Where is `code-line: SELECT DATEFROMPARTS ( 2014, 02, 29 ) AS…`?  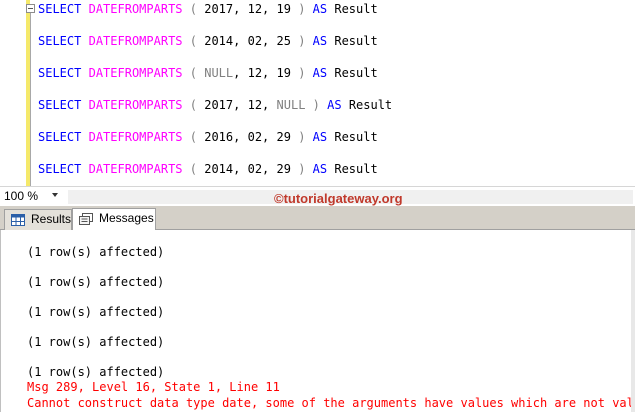
code-line: SELECT DATEFROMPARTS ( 2014, 02, 29 ) AS… is located at coordinates (208, 169).